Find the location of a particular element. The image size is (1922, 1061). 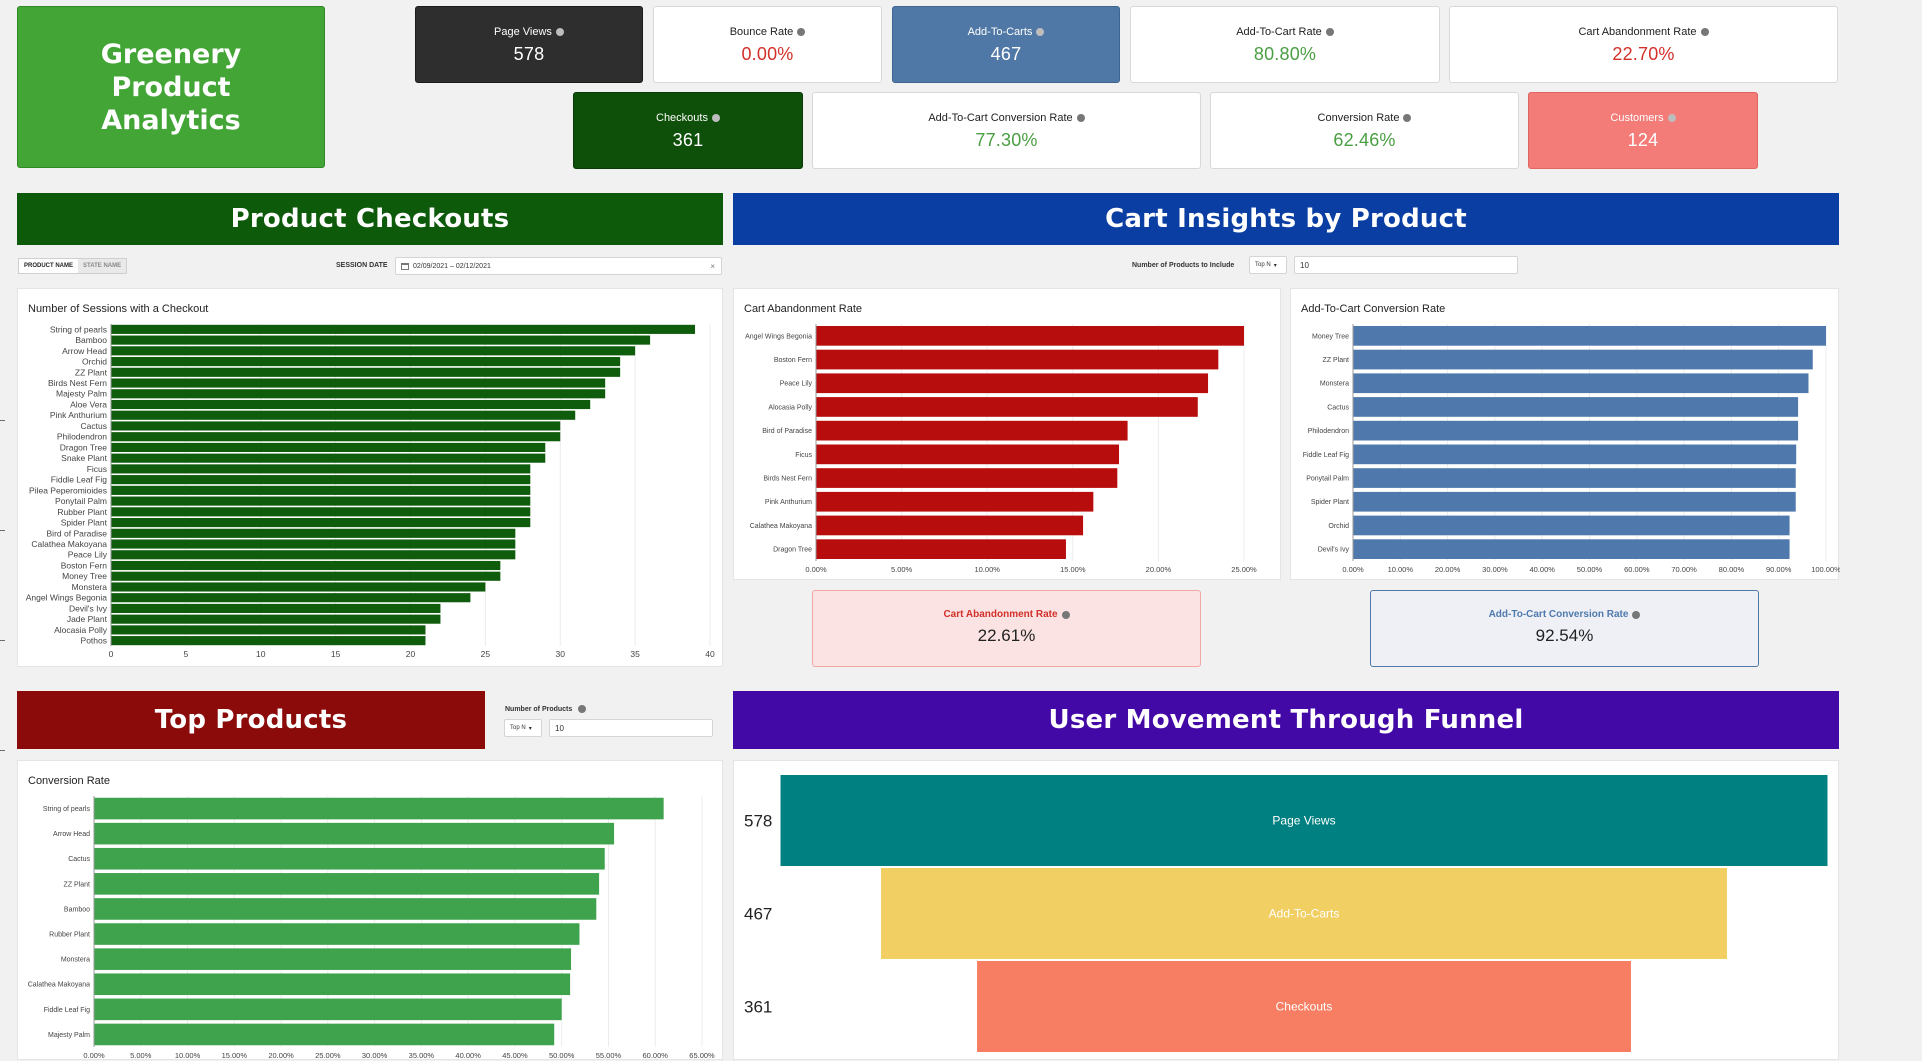

category-label: String of pearls is located at coordinates (67, 809).